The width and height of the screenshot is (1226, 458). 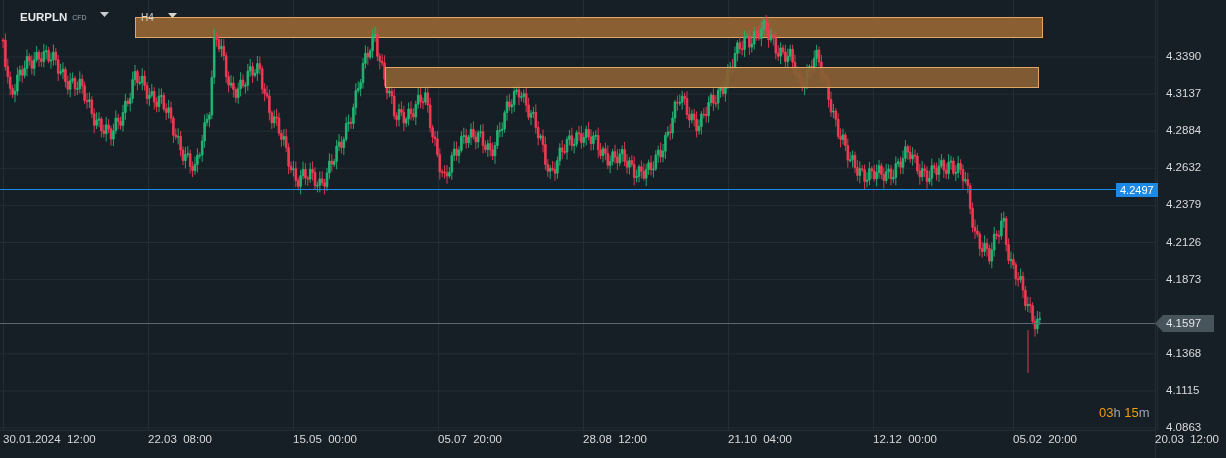 I want to click on price-tick: 4.2379, so click(x=1184, y=204).